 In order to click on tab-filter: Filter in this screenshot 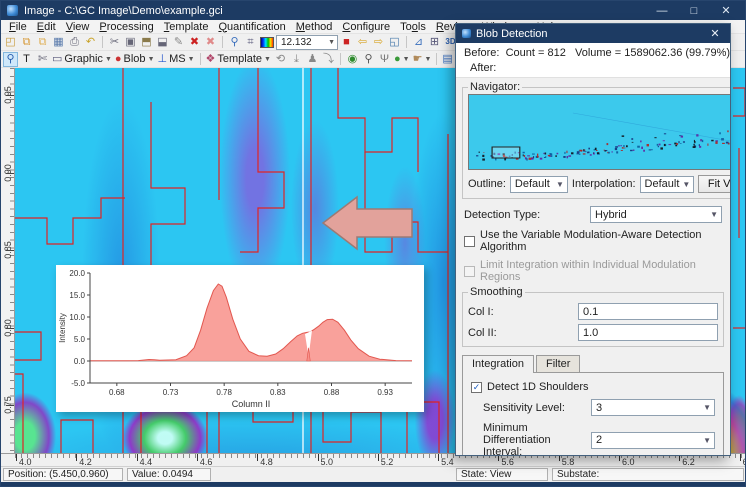, I will do `click(558, 364)`.